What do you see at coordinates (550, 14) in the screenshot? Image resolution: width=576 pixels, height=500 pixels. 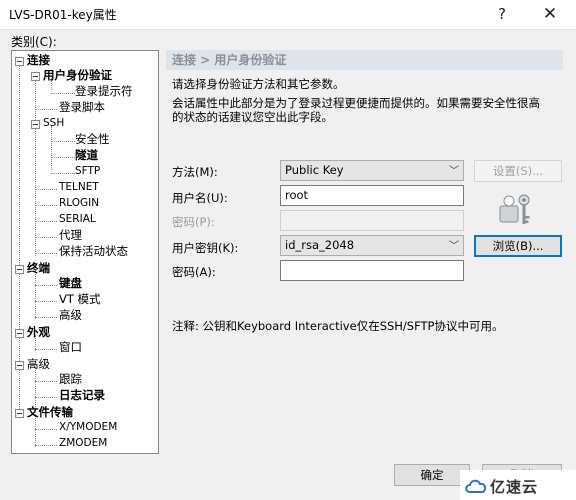 I see `close-icon: ✕` at bounding box center [550, 14].